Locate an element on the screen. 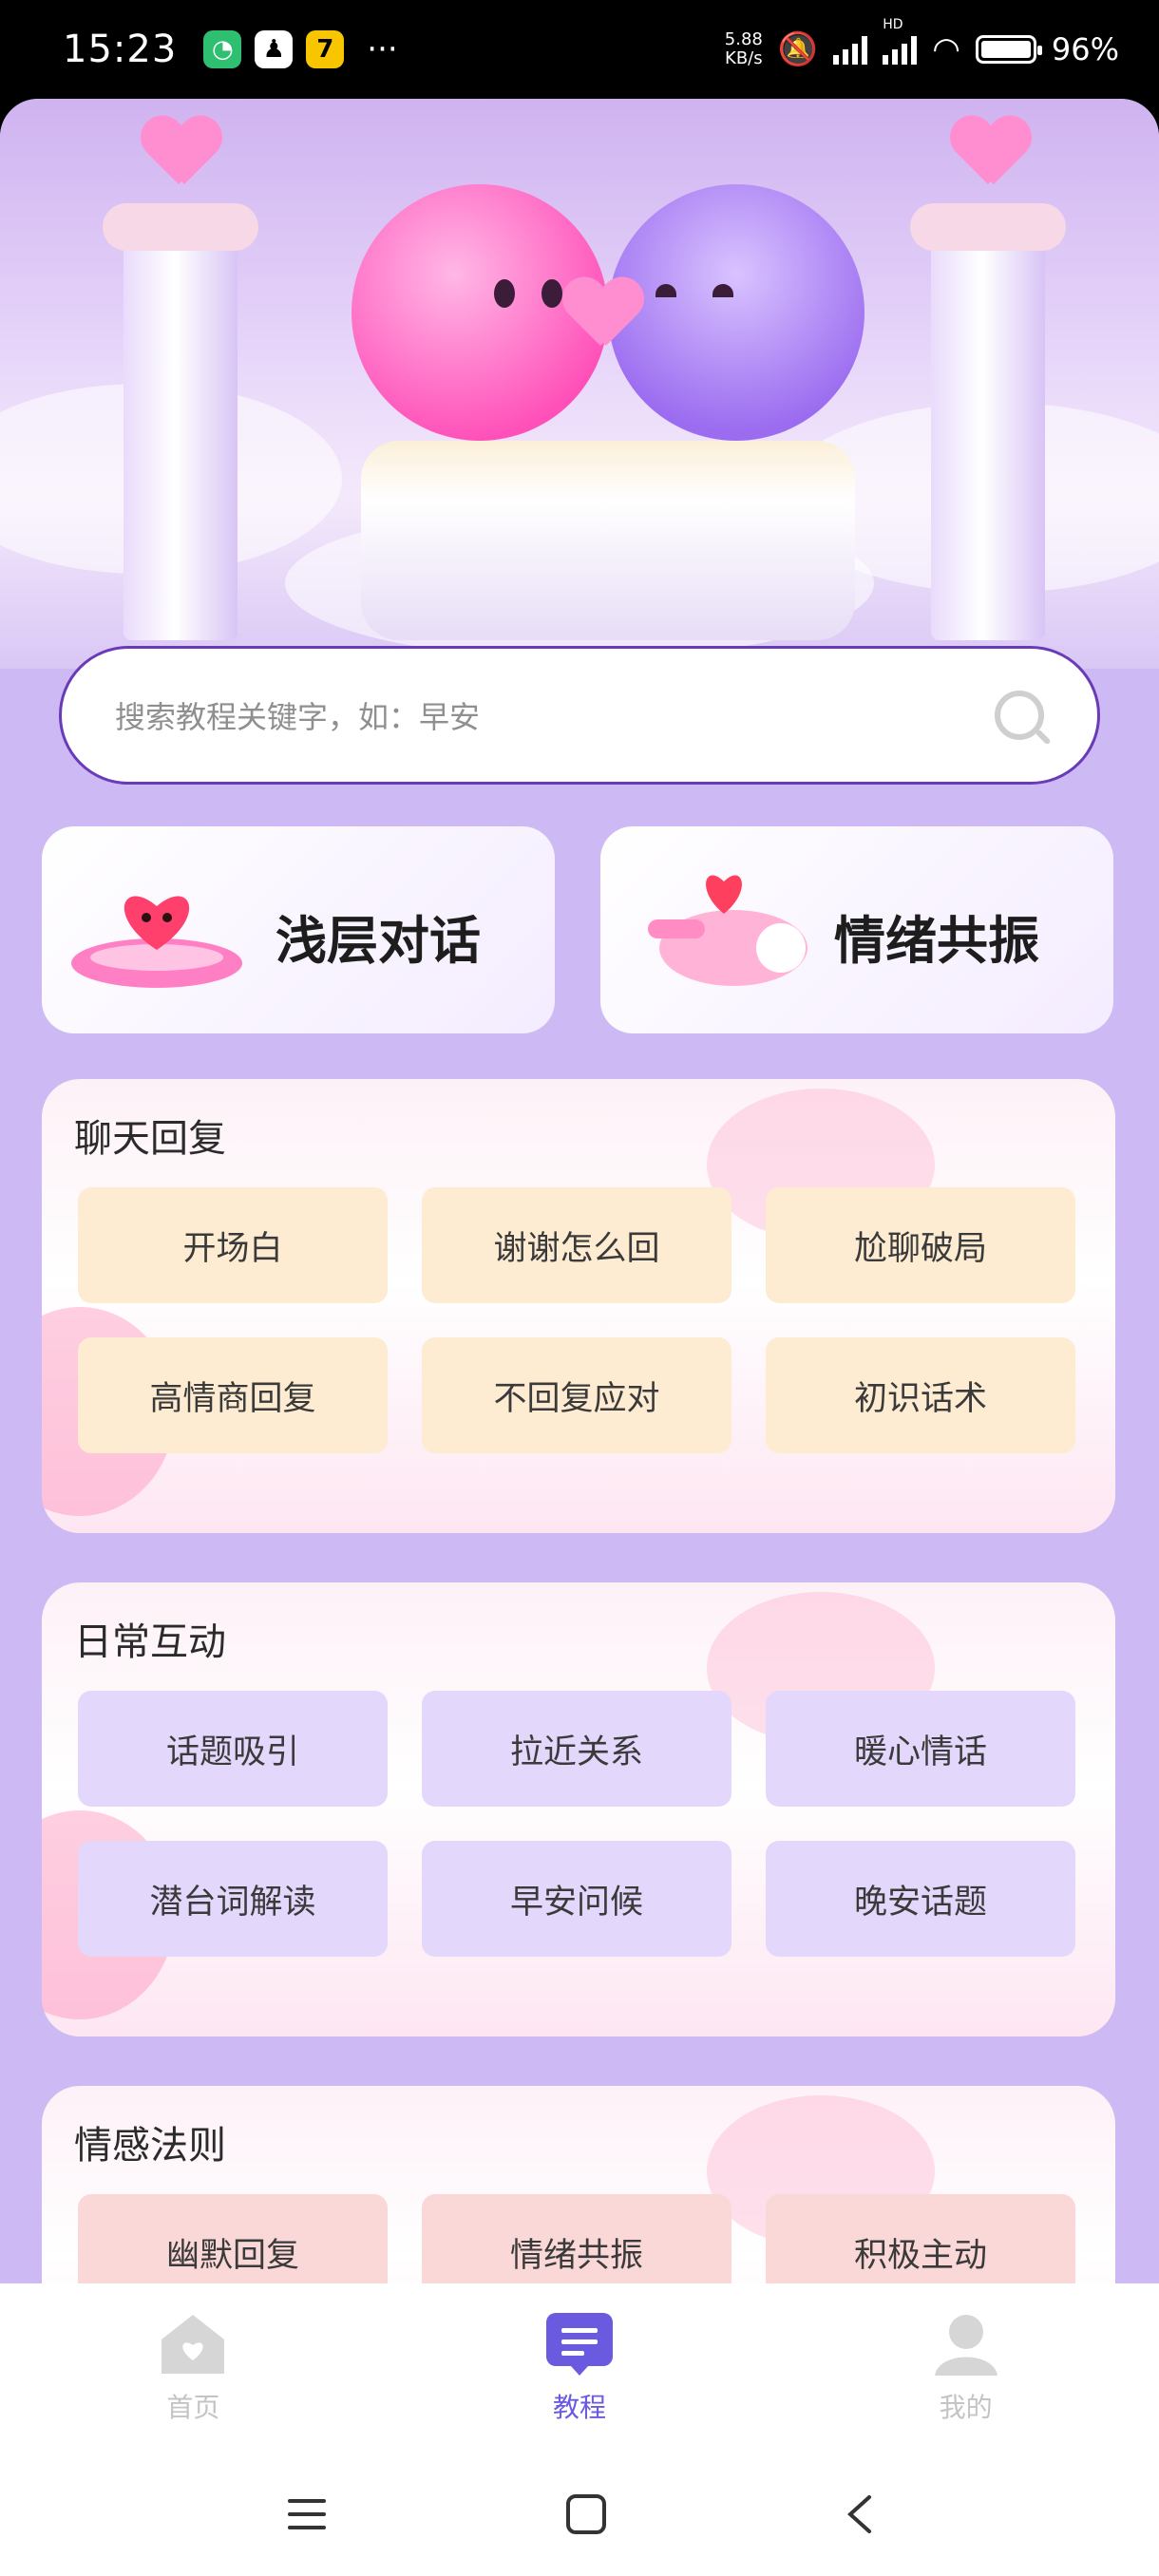  plane-heart-icon is located at coordinates (728, 930).